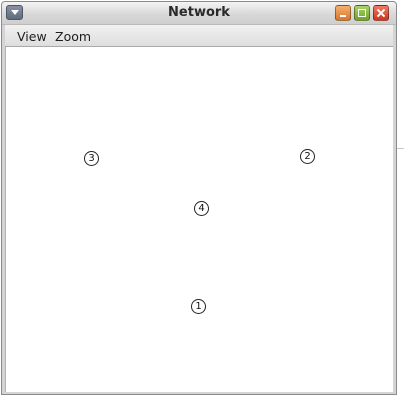 The image size is (404, 401). What do you see at coordinates (307, 156) in the screenshot?
I see `node-2: 2` at bounding box center [307, 156].